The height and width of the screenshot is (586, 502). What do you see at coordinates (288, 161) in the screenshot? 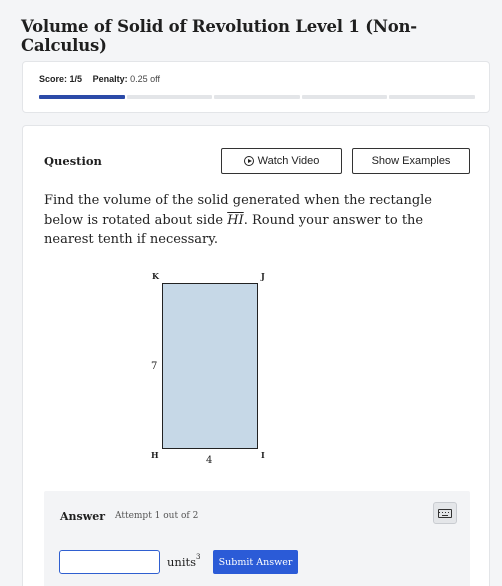
I see `watch-video-label: Watch Video` at bounding box center [288, 161].